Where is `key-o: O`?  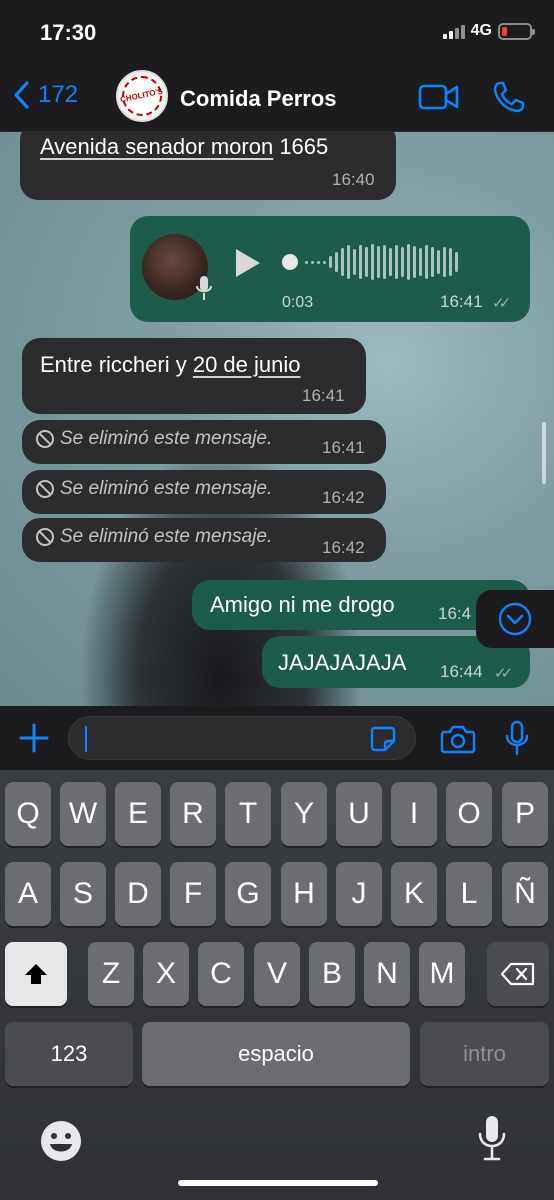
key-o: O is located at coordinates (469, 814).